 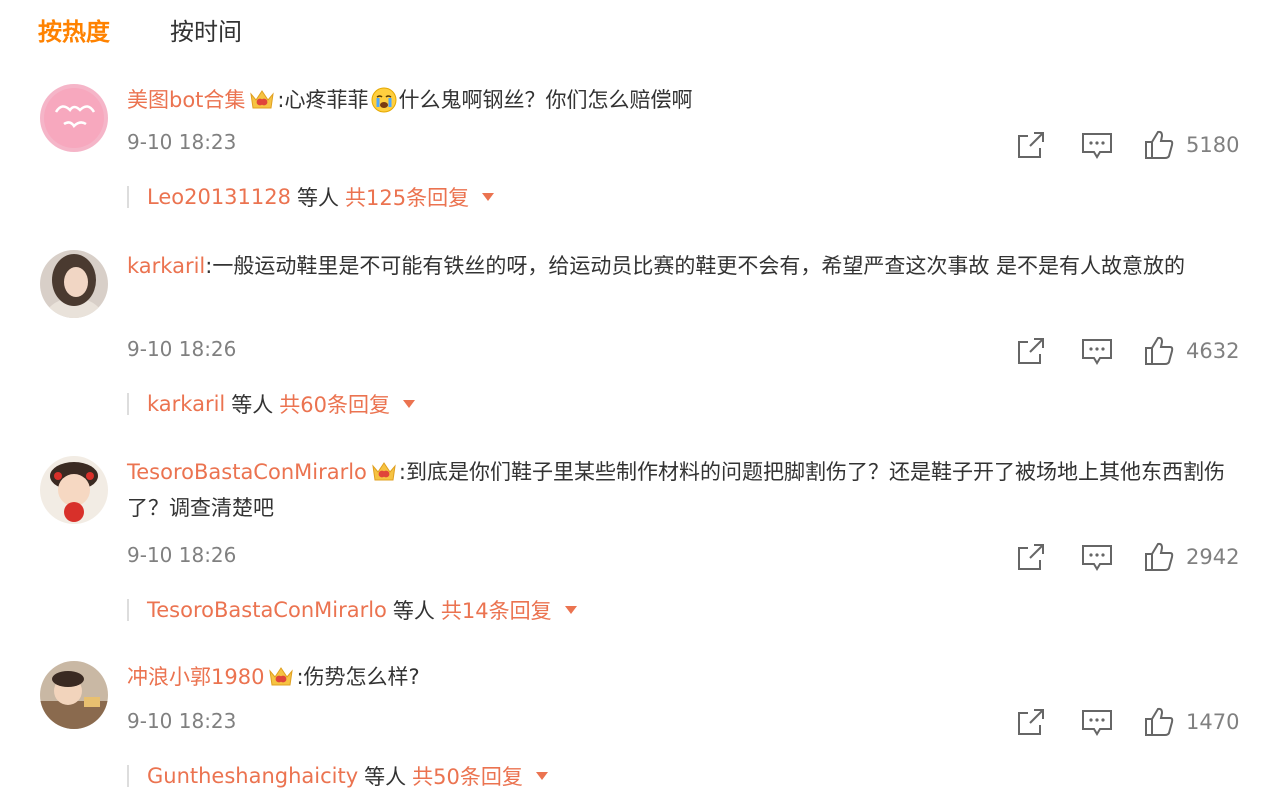 I want to click on comment-actions: 1470, so click(x=1126, y=722).